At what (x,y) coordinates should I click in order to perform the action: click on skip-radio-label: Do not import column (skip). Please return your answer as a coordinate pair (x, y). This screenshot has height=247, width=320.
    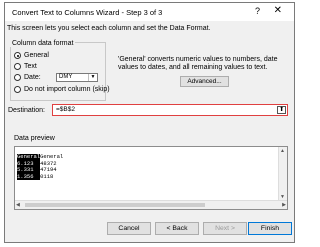
    Looking at the image, I should click on (67, 89).